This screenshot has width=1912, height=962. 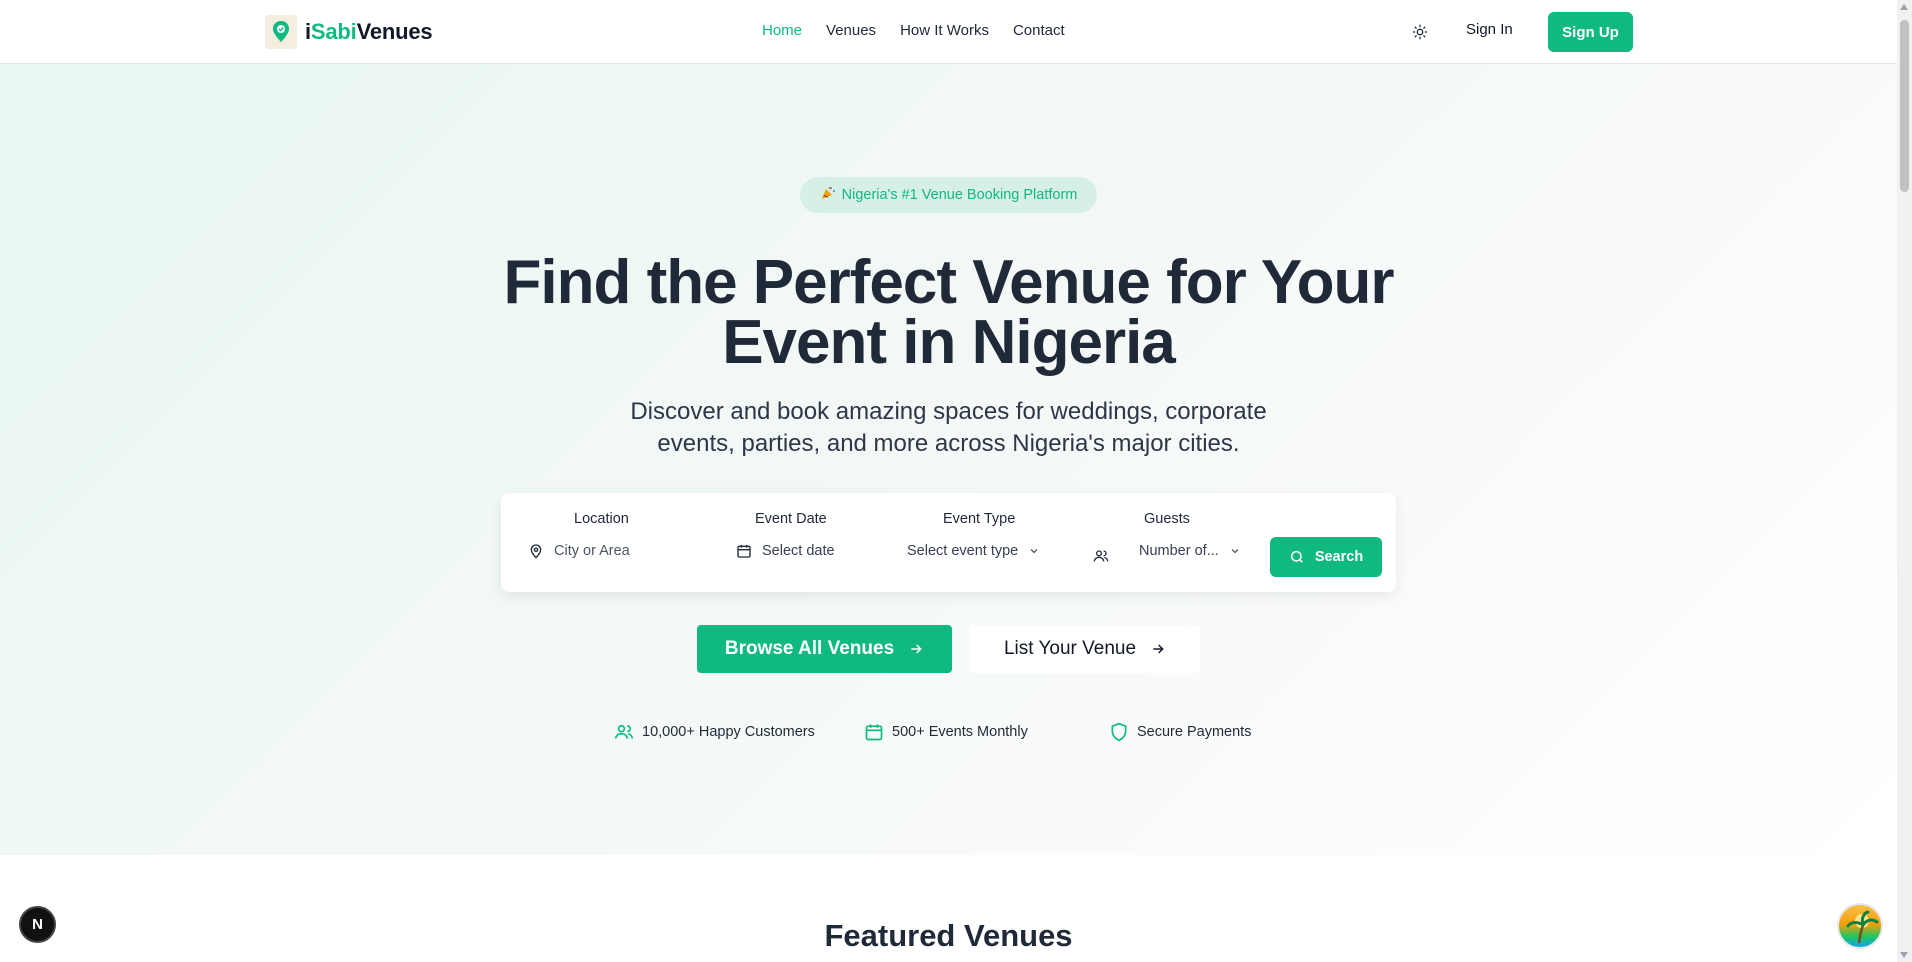 I want to click on event-type-value: Select event type, so click(x=963, y=551).